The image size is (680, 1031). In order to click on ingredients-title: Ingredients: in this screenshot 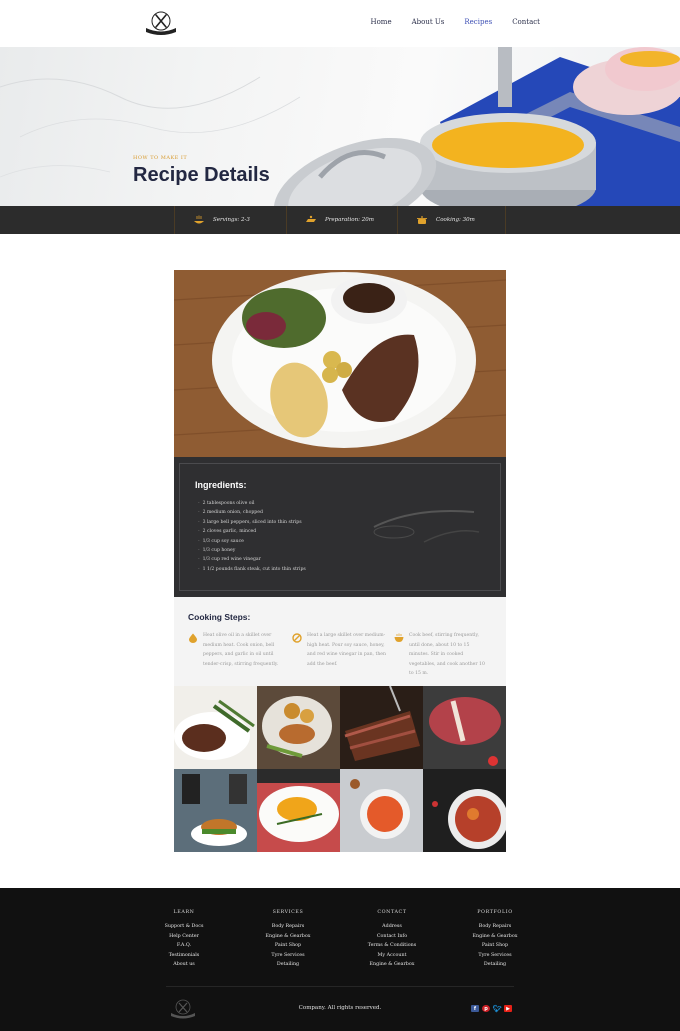, I will do `click(221, 485)`.